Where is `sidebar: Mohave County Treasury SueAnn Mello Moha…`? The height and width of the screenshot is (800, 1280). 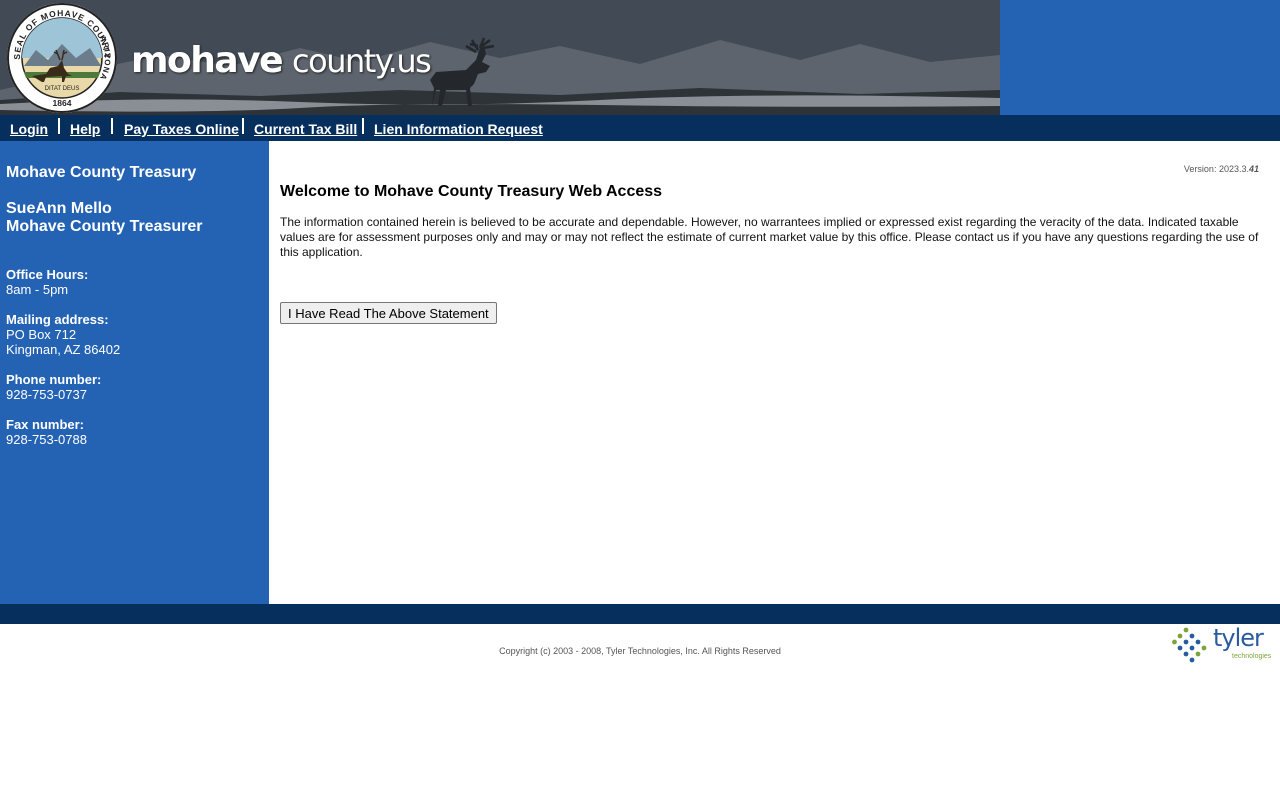 sidebar: Mohave County Treasury SueAnn Mello Moha… is located at coordinates (134, 372).